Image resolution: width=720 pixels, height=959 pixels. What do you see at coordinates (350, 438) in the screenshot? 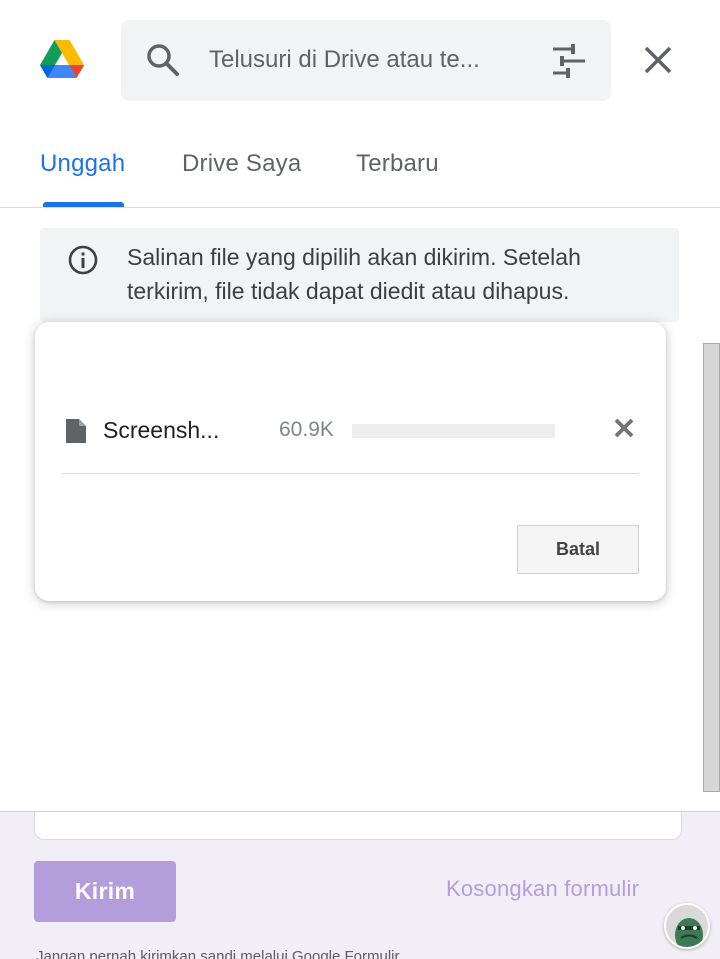
I see `upload-file-row: Screensh... 60.9K` at bounding box center [350, 438].